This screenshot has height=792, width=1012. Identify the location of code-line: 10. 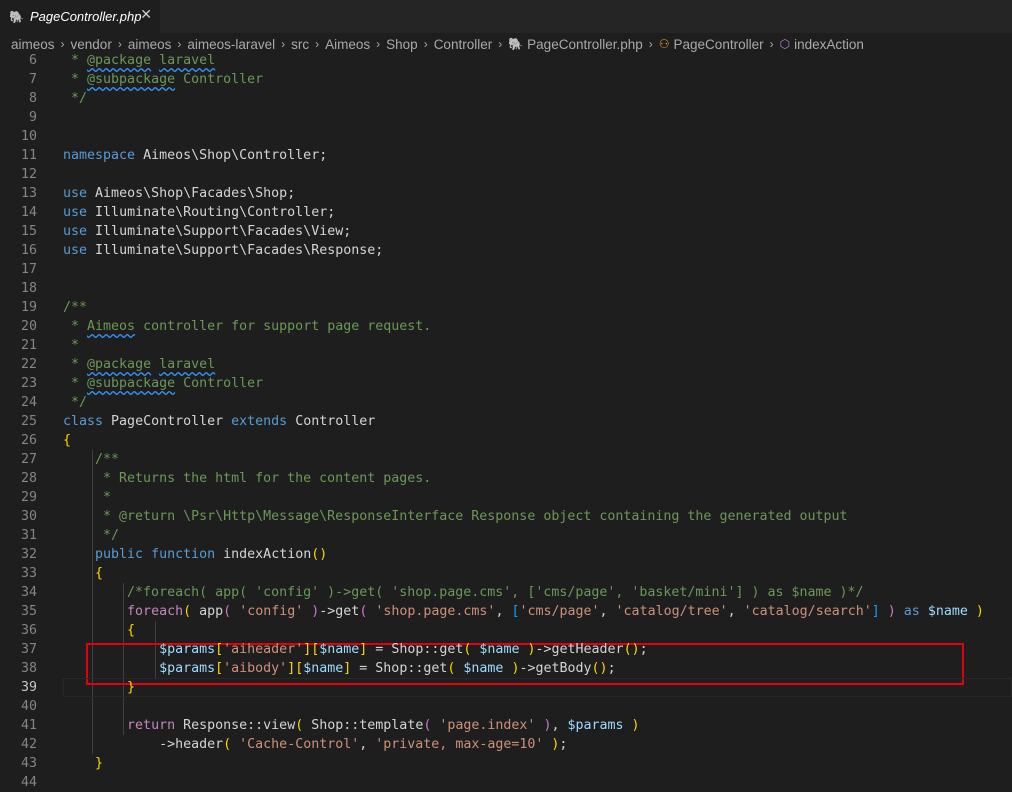
(506, 136).